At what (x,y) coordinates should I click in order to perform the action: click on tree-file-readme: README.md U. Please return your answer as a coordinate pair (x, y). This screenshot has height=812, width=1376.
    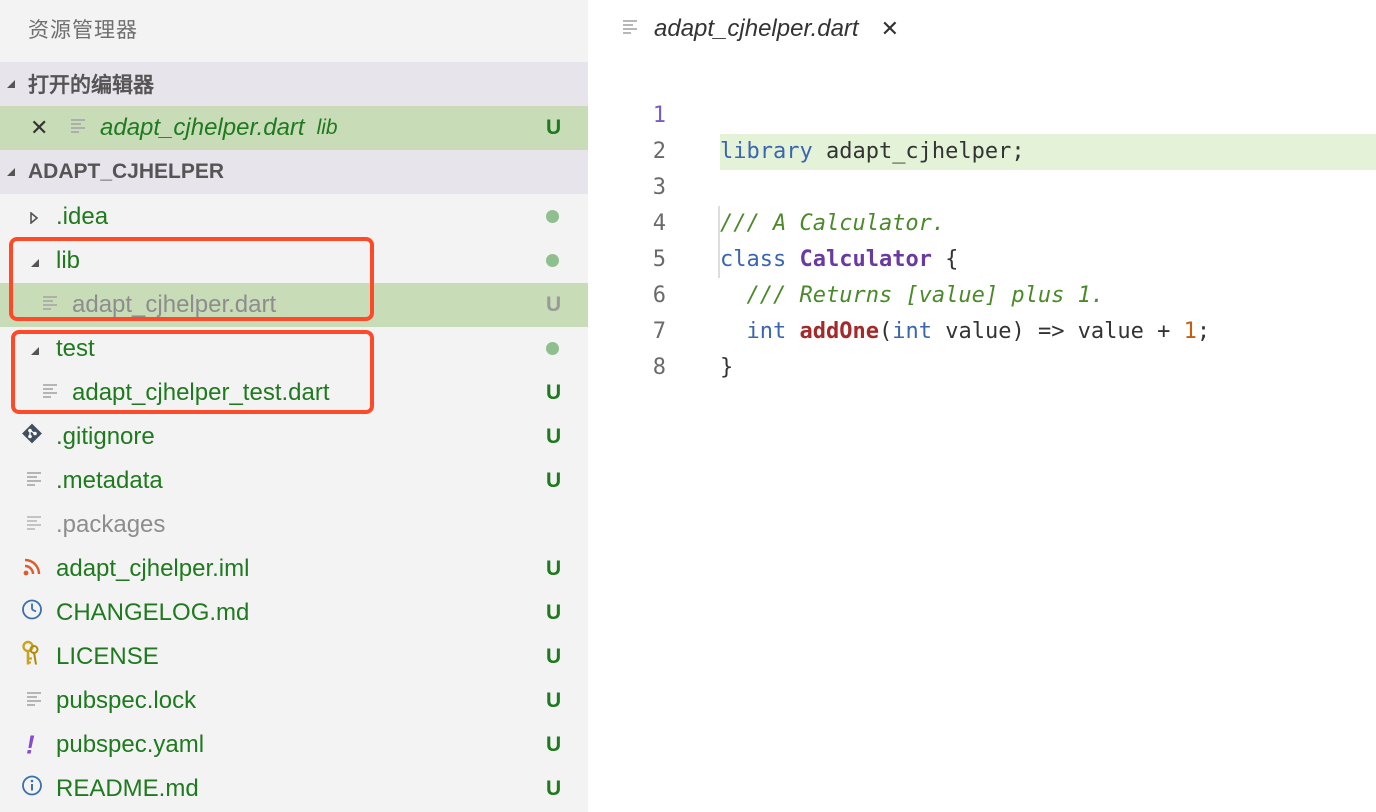
    Looking at the image, I should click on (294, 789).